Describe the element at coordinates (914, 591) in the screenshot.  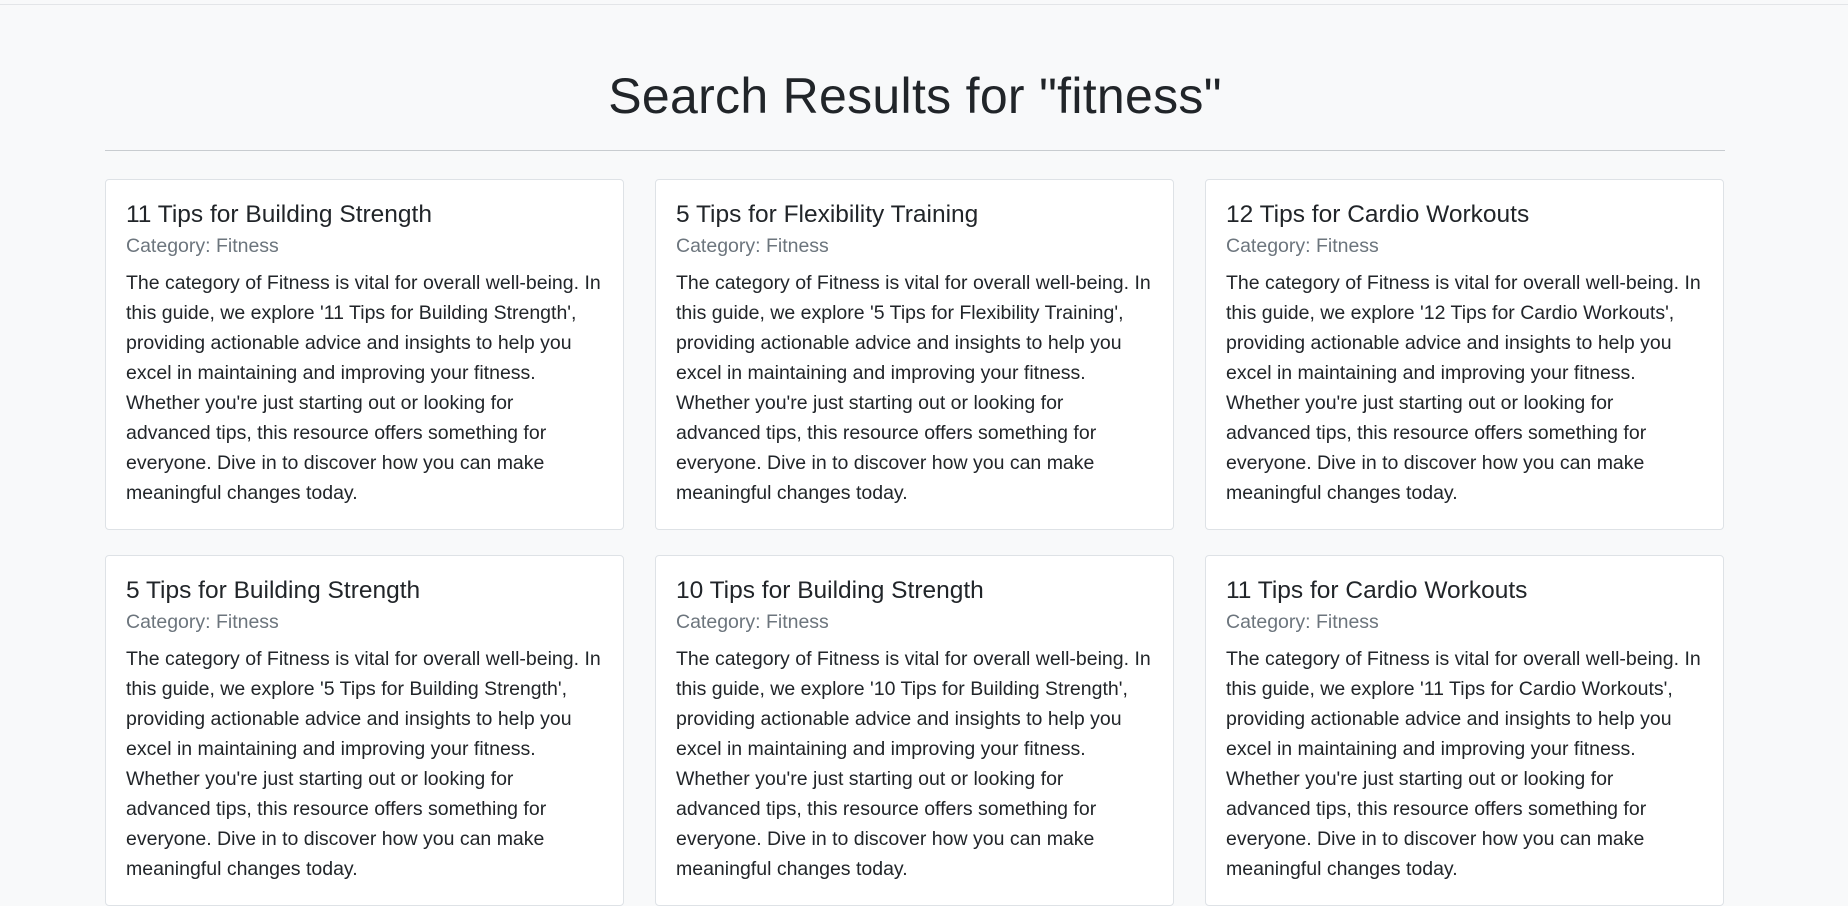
I see `result-title: 10 Tips for Building Strength` at that location.